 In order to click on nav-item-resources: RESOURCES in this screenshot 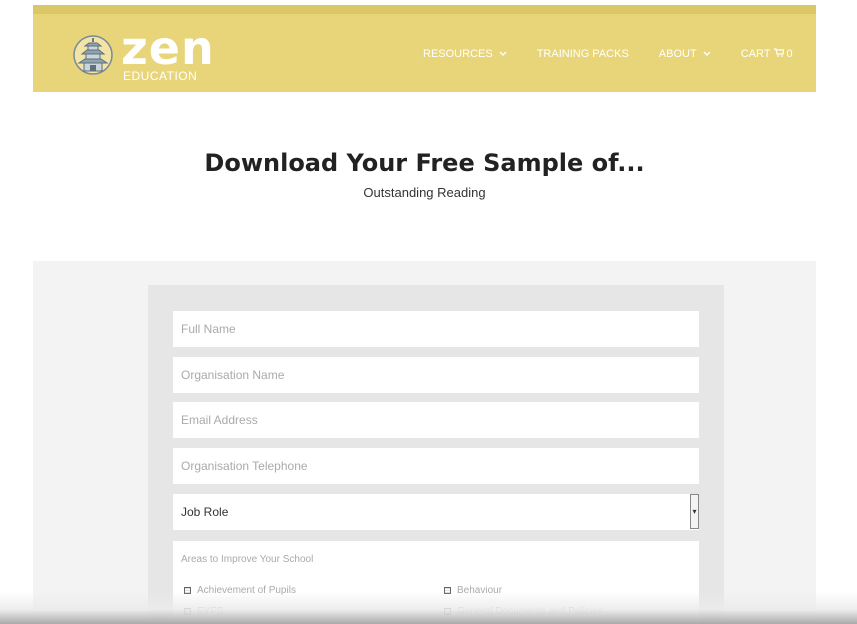, I will do `click(465, 54)`.